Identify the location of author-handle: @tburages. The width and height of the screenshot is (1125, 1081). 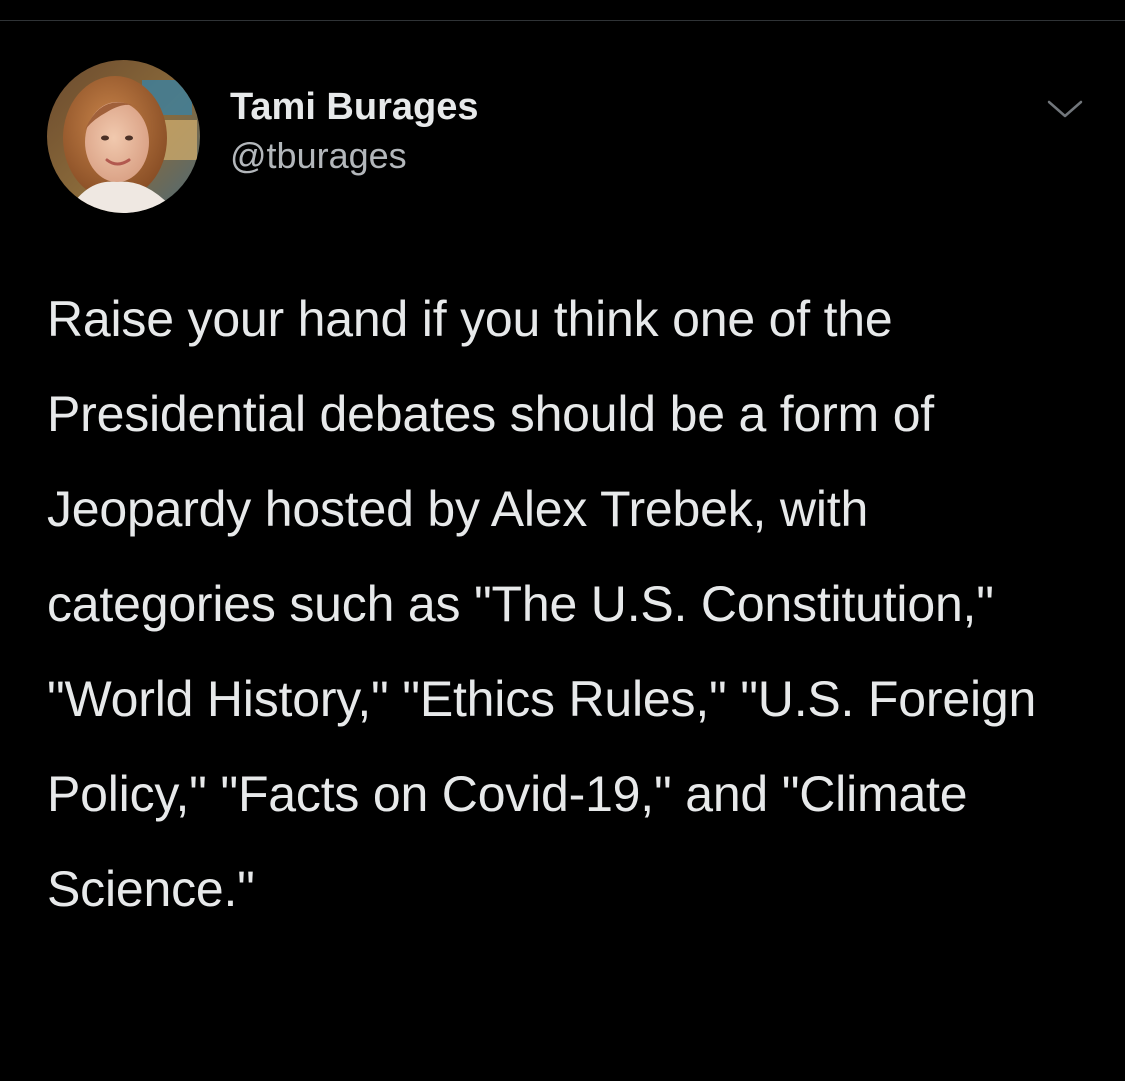
(354, 156).